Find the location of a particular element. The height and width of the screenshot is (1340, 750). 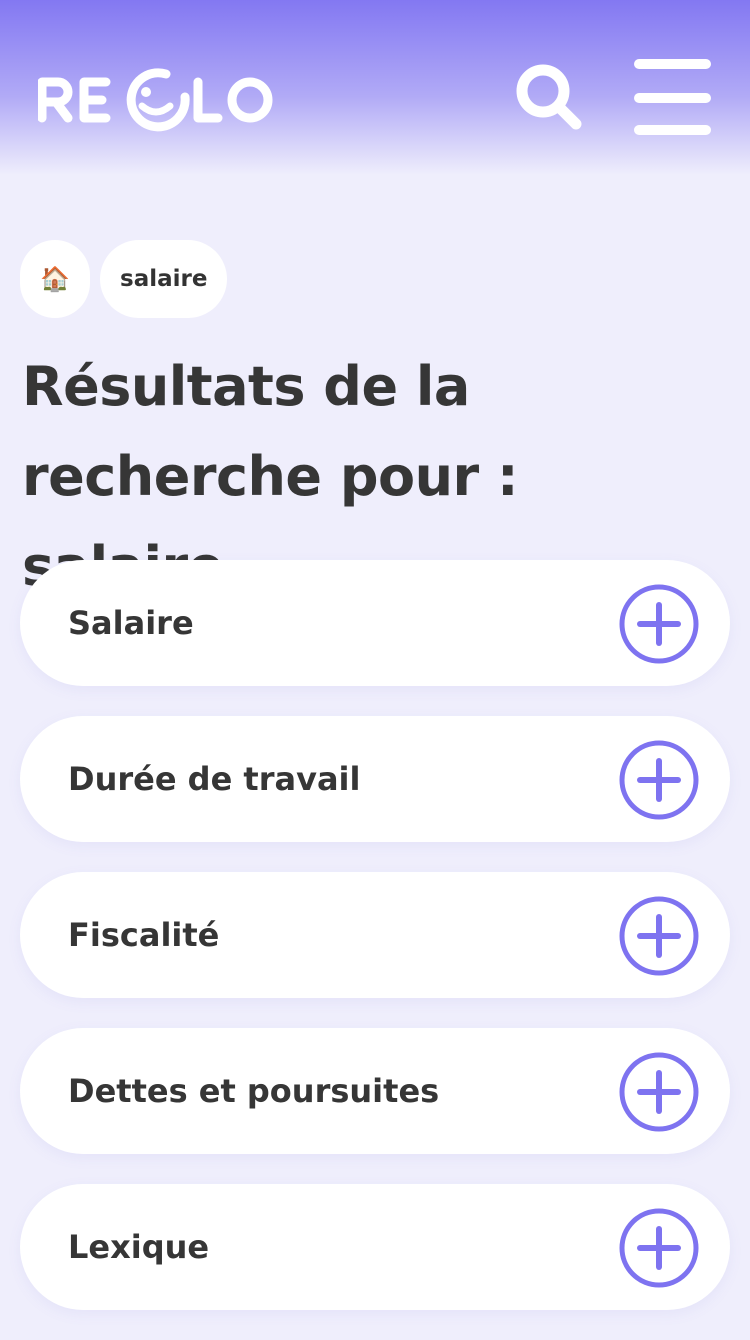

header is located at coordinates (375, 87).